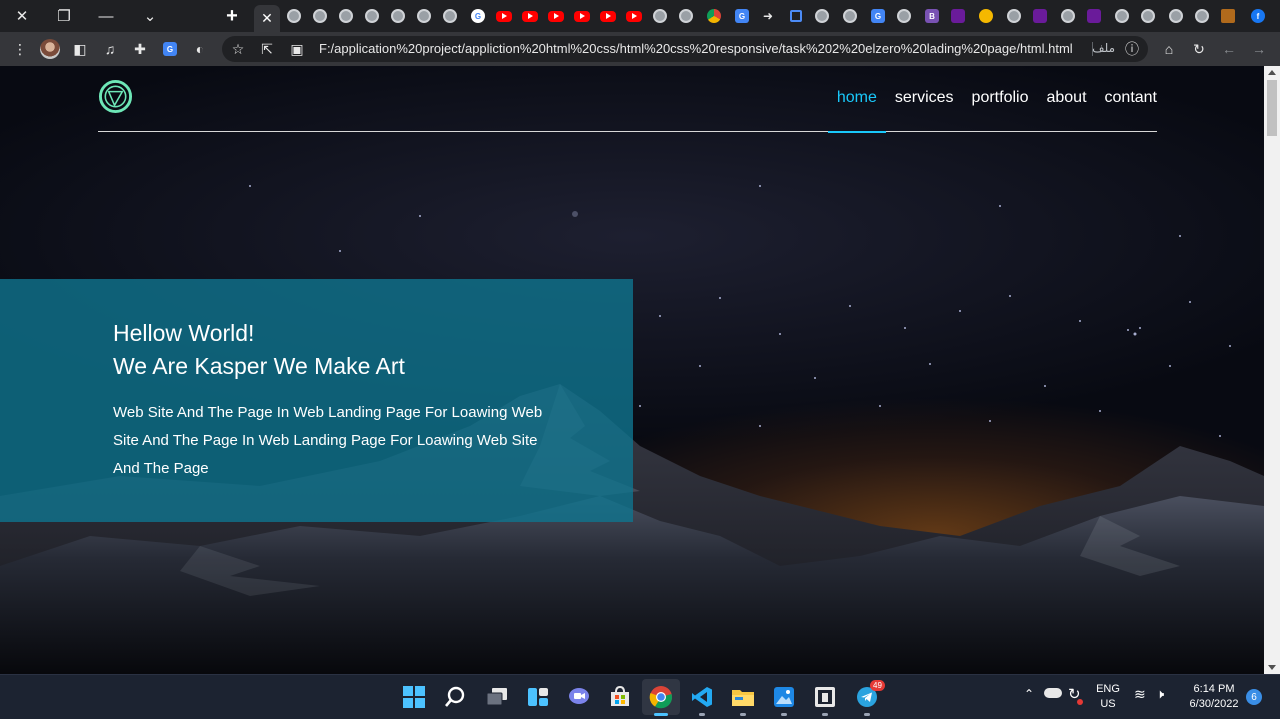 The width and height of the screenshot is (1280, 719). Describe the element at coordinates (200, 49) in the screenshot. I see `extension-icon: ◐` at that location.